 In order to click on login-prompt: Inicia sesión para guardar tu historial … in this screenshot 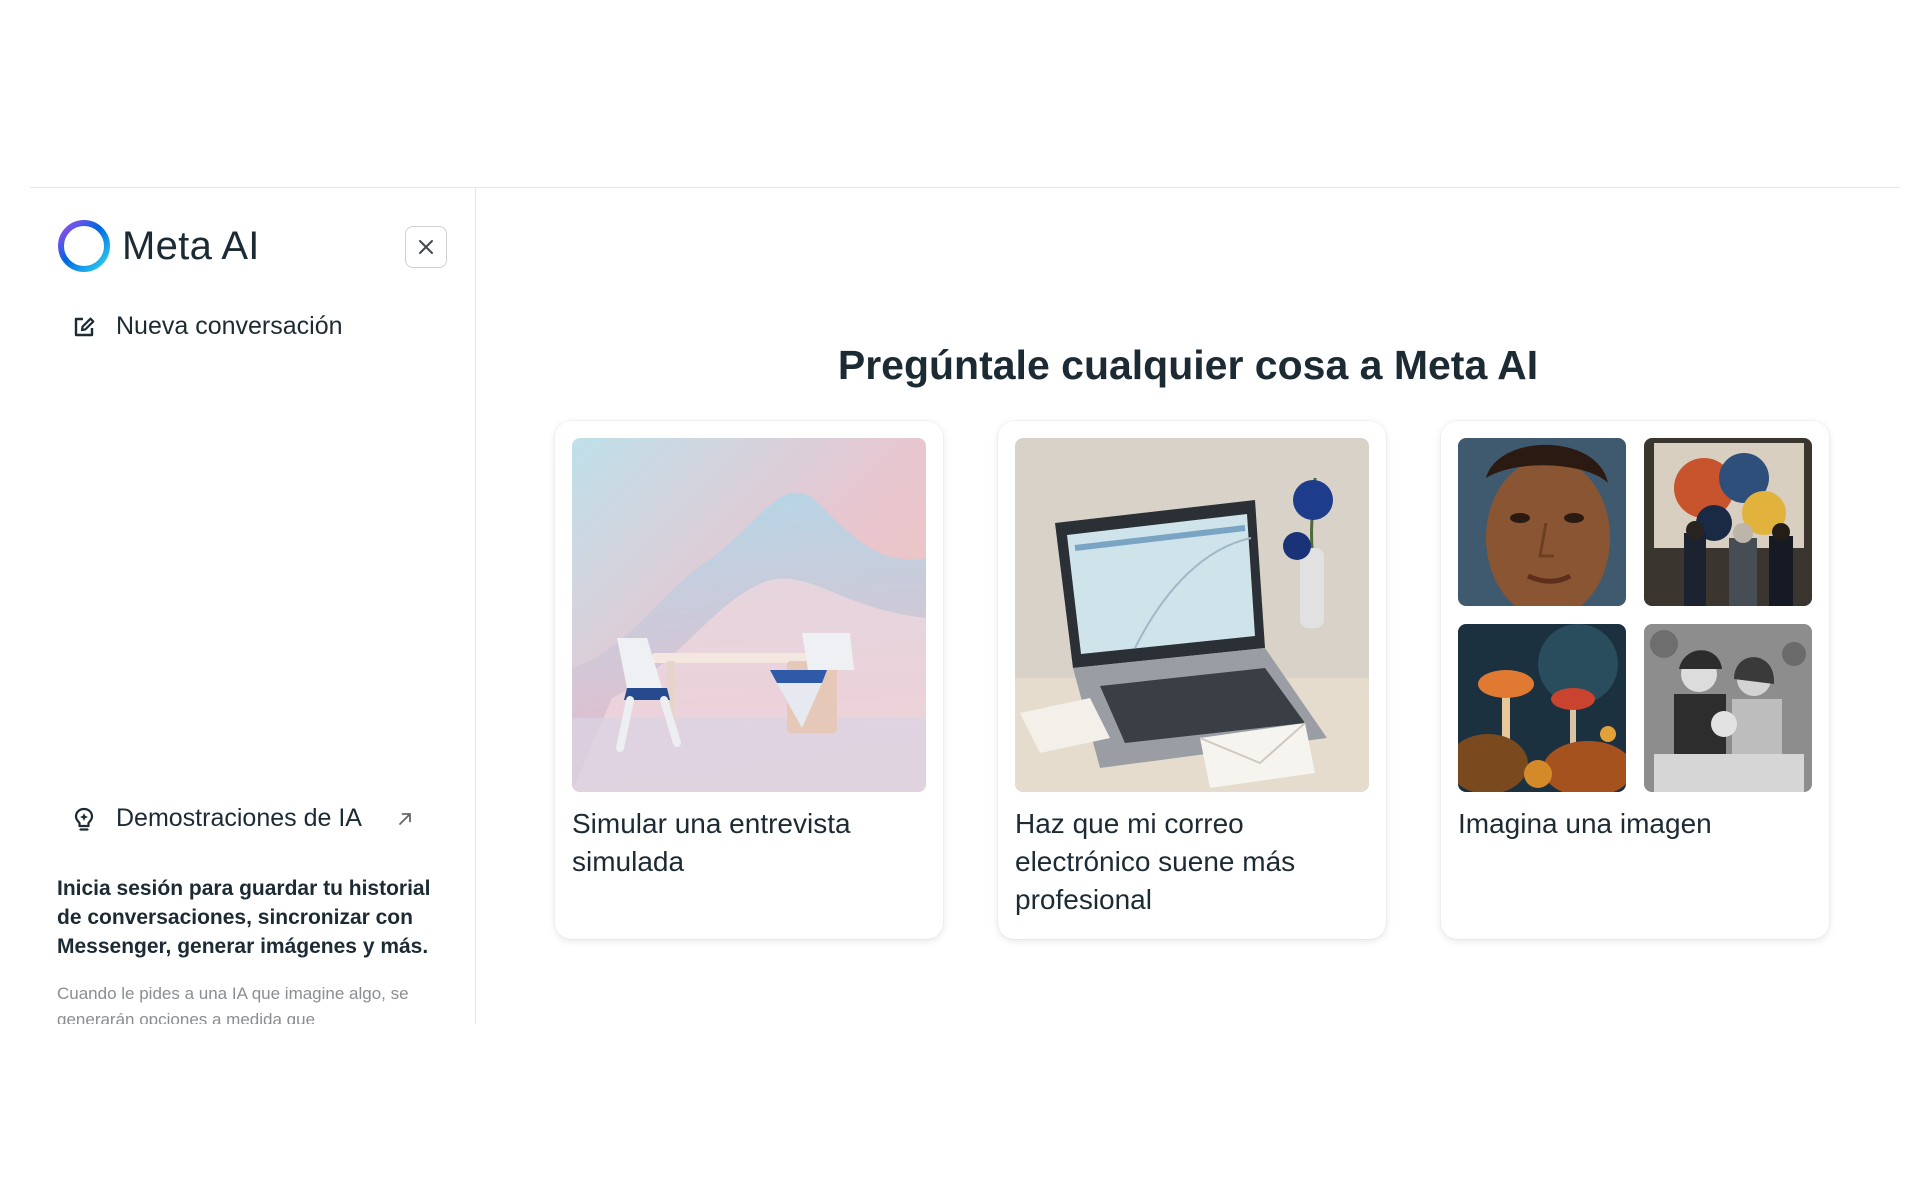, I will do `click(244, 917)`.